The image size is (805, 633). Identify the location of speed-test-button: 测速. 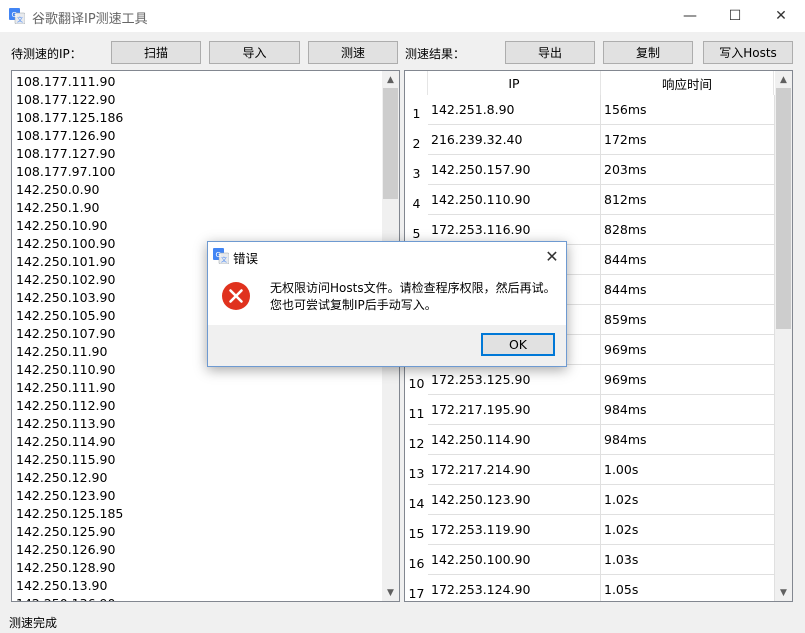
(353, 52).